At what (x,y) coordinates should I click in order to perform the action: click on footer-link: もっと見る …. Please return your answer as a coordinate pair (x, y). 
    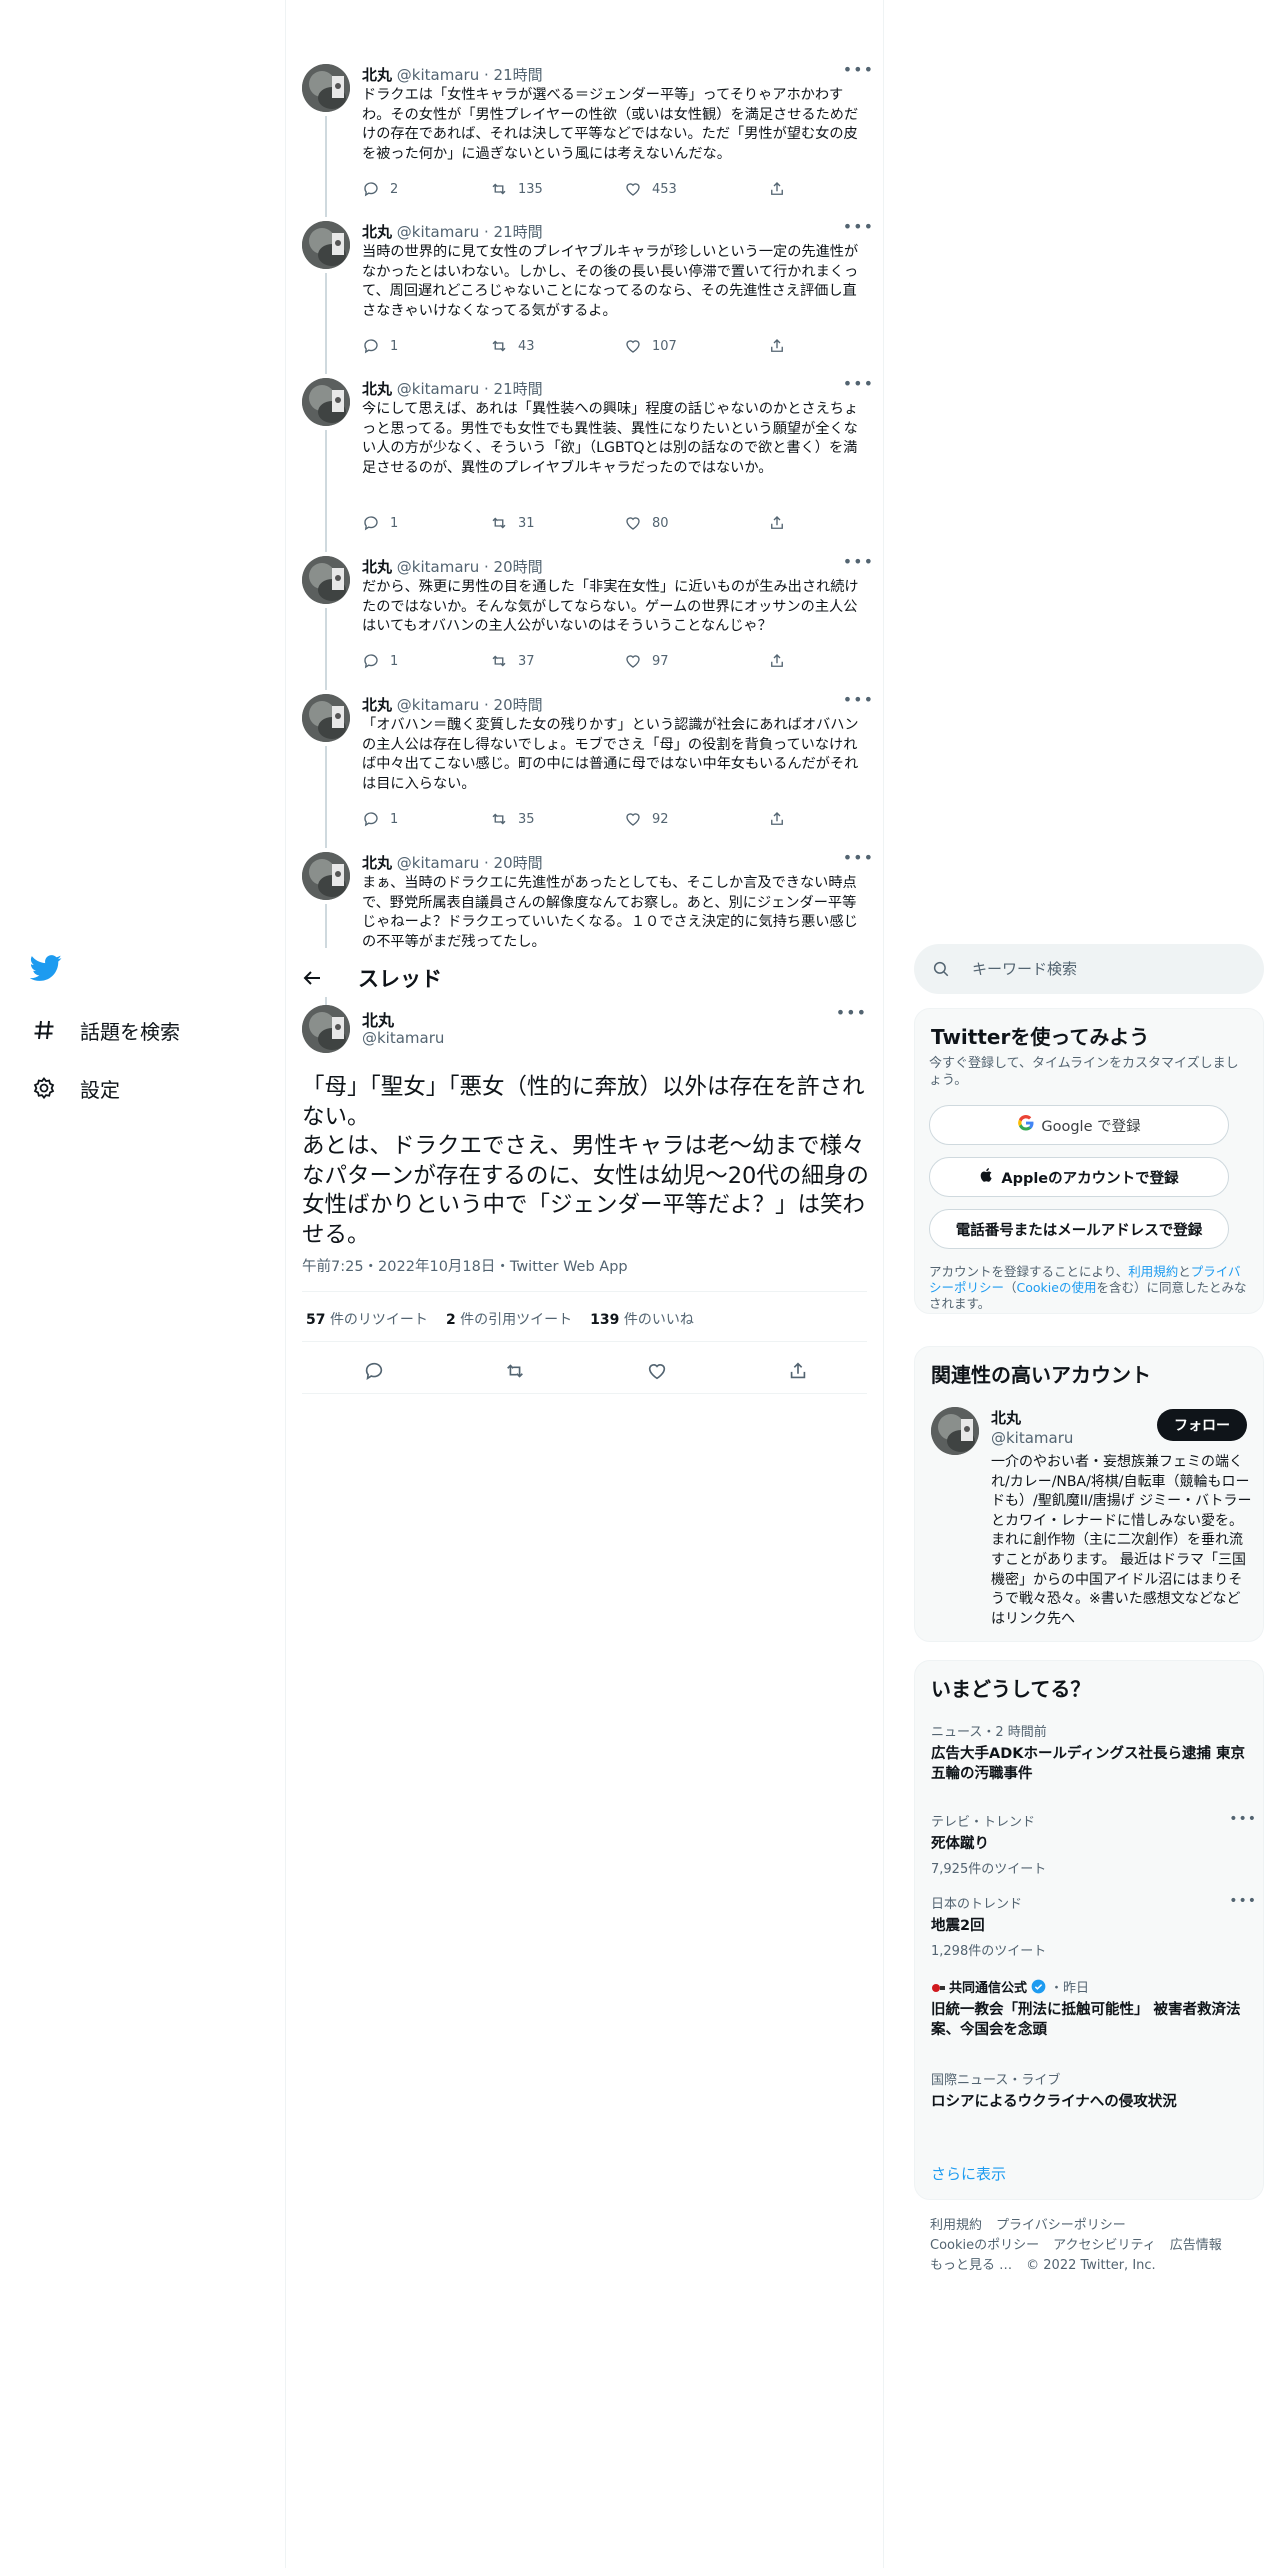
    Looking at the image, I should click on (971, 2265).